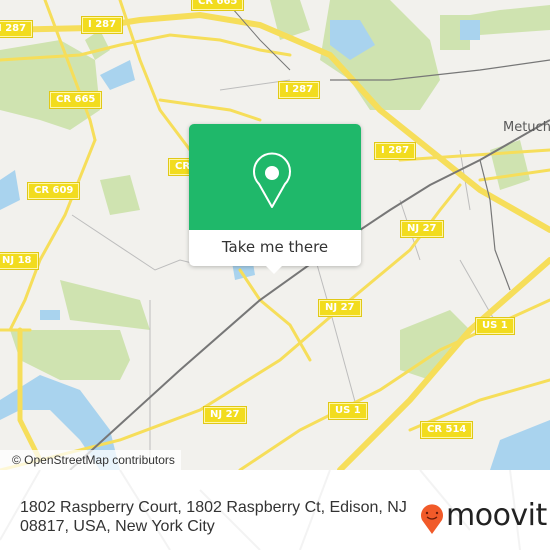 This screenshot has height=550, width=550. Describe the element at coordinates (274, 269) in the screenshot. I see `popup-pointer` at that location.